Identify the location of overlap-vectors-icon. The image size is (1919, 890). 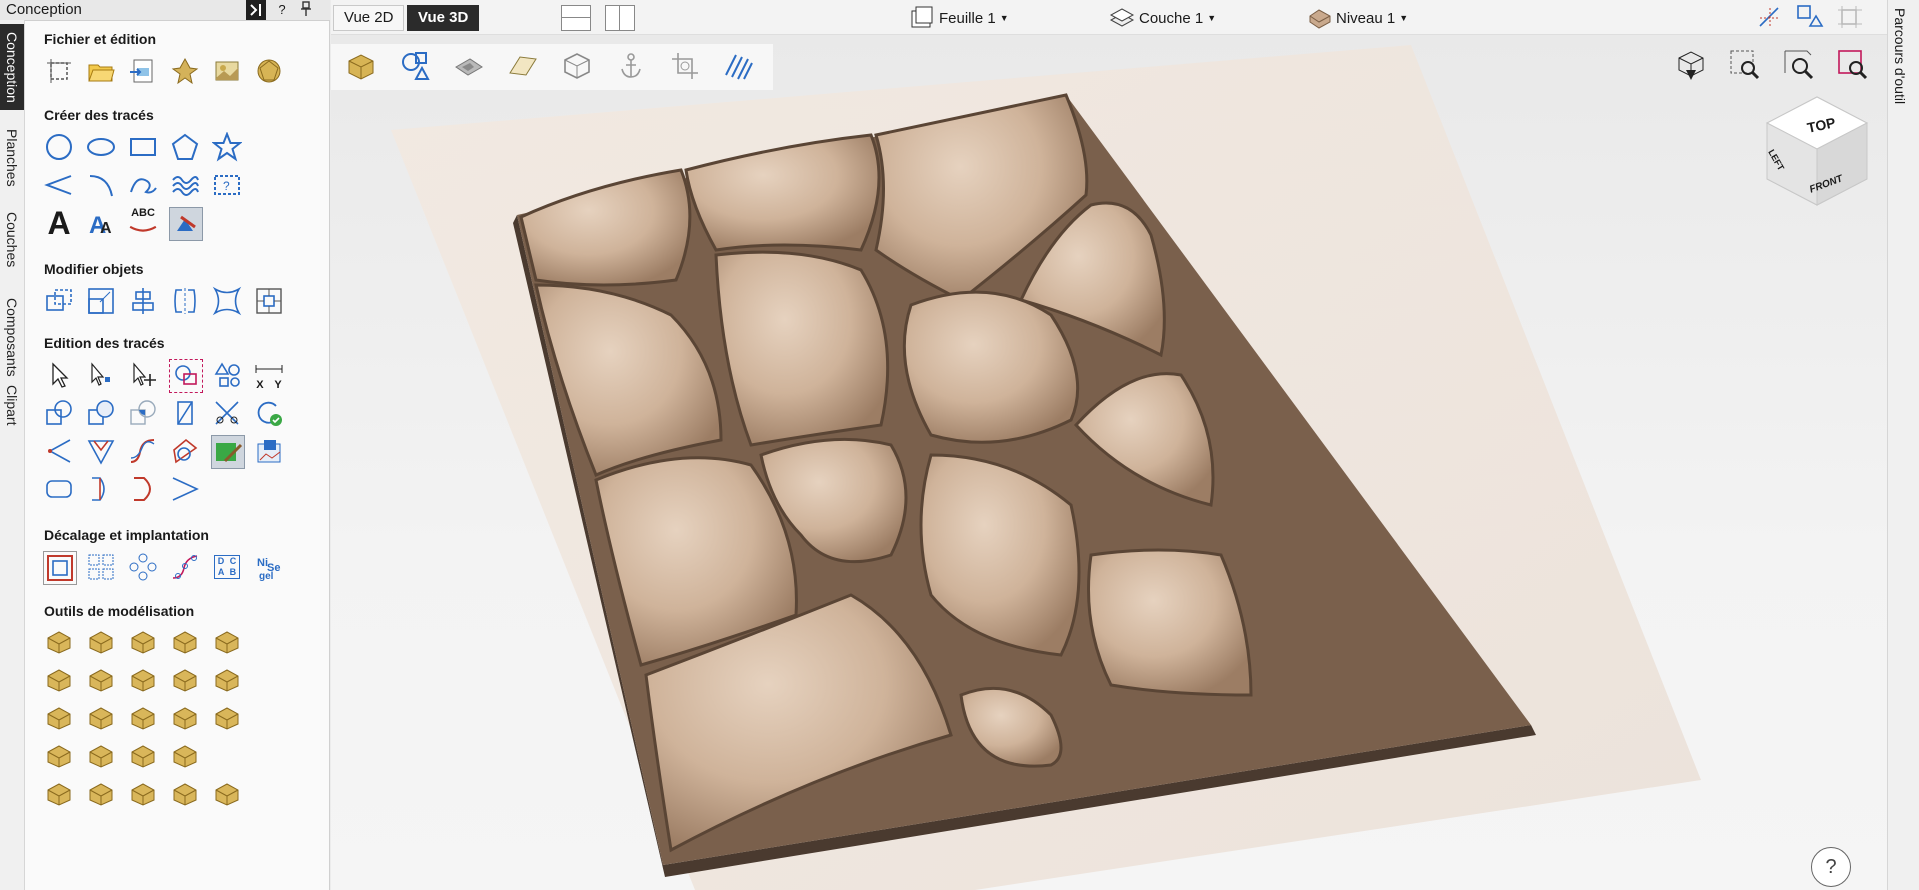
(185, 413).